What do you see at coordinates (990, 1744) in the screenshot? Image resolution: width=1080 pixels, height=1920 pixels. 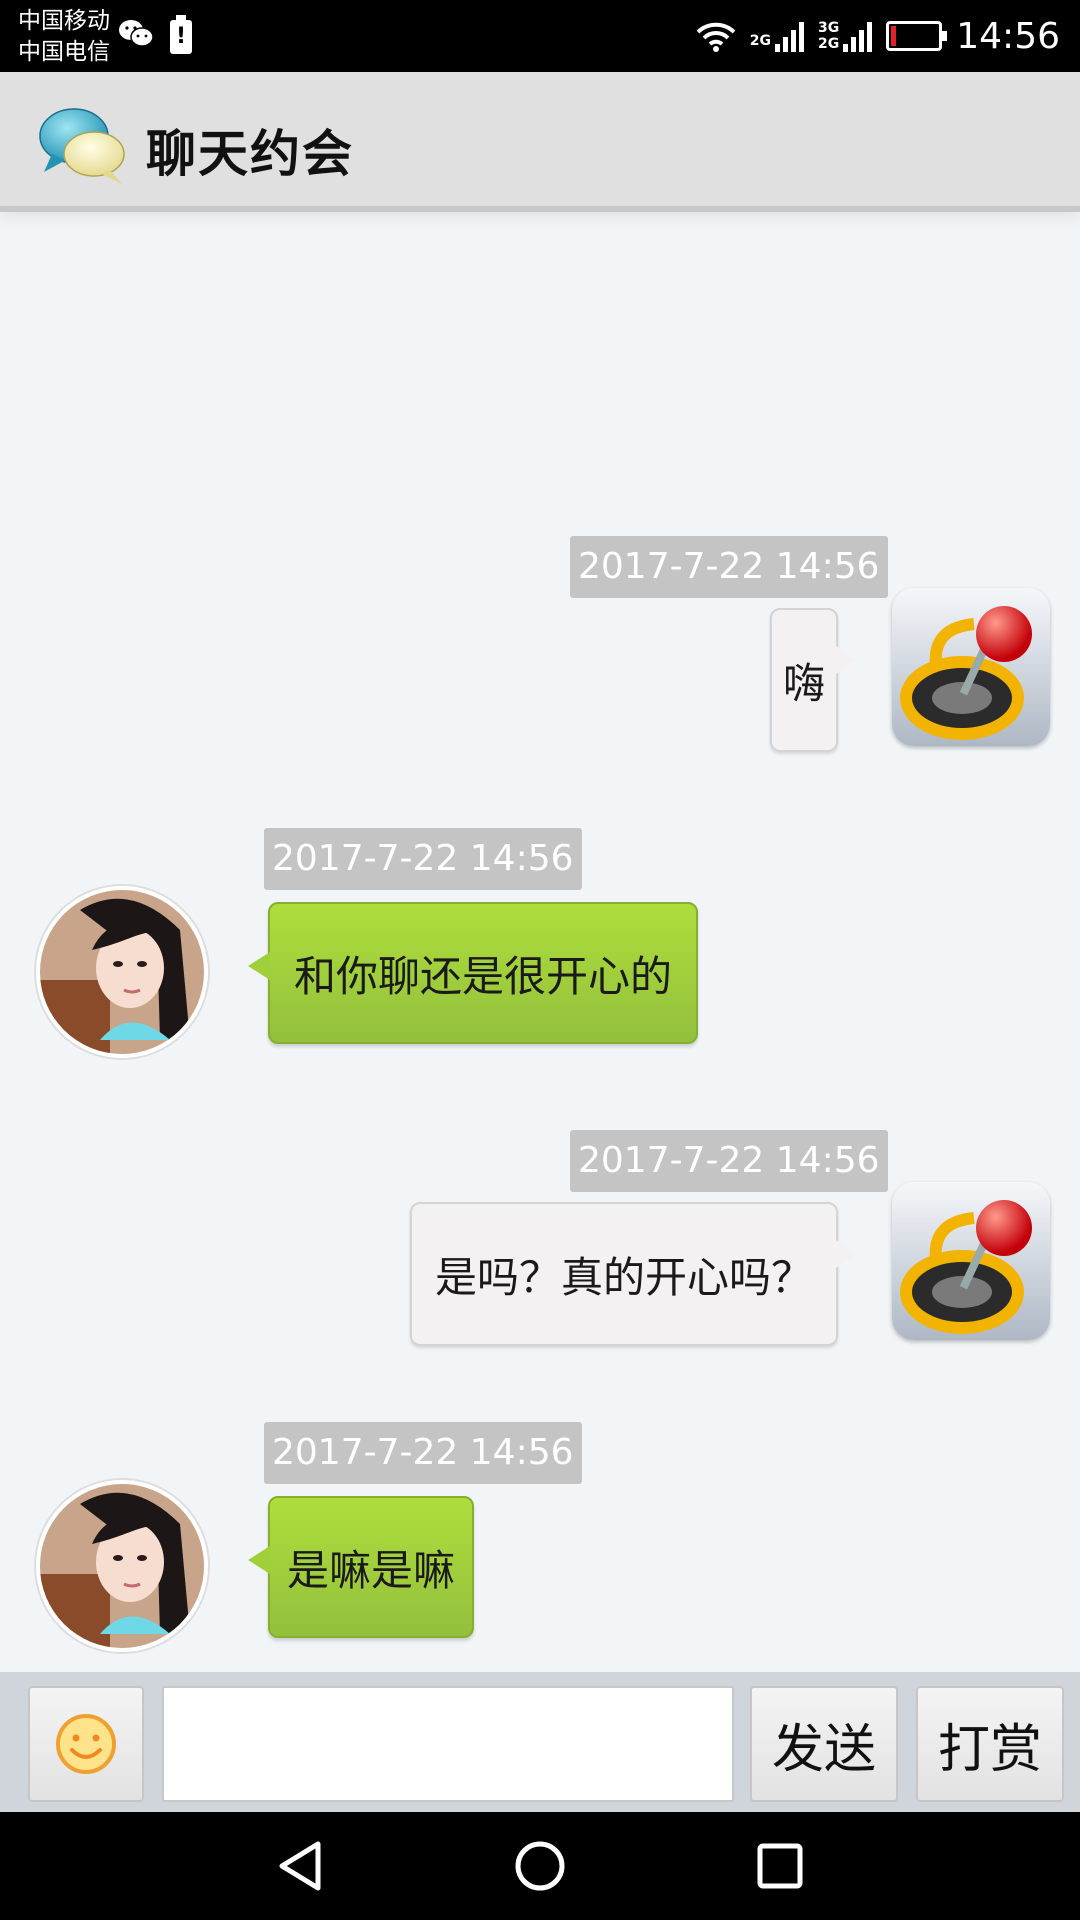 I see `tip-button: 打赏` at bounding box center [990, 1744].